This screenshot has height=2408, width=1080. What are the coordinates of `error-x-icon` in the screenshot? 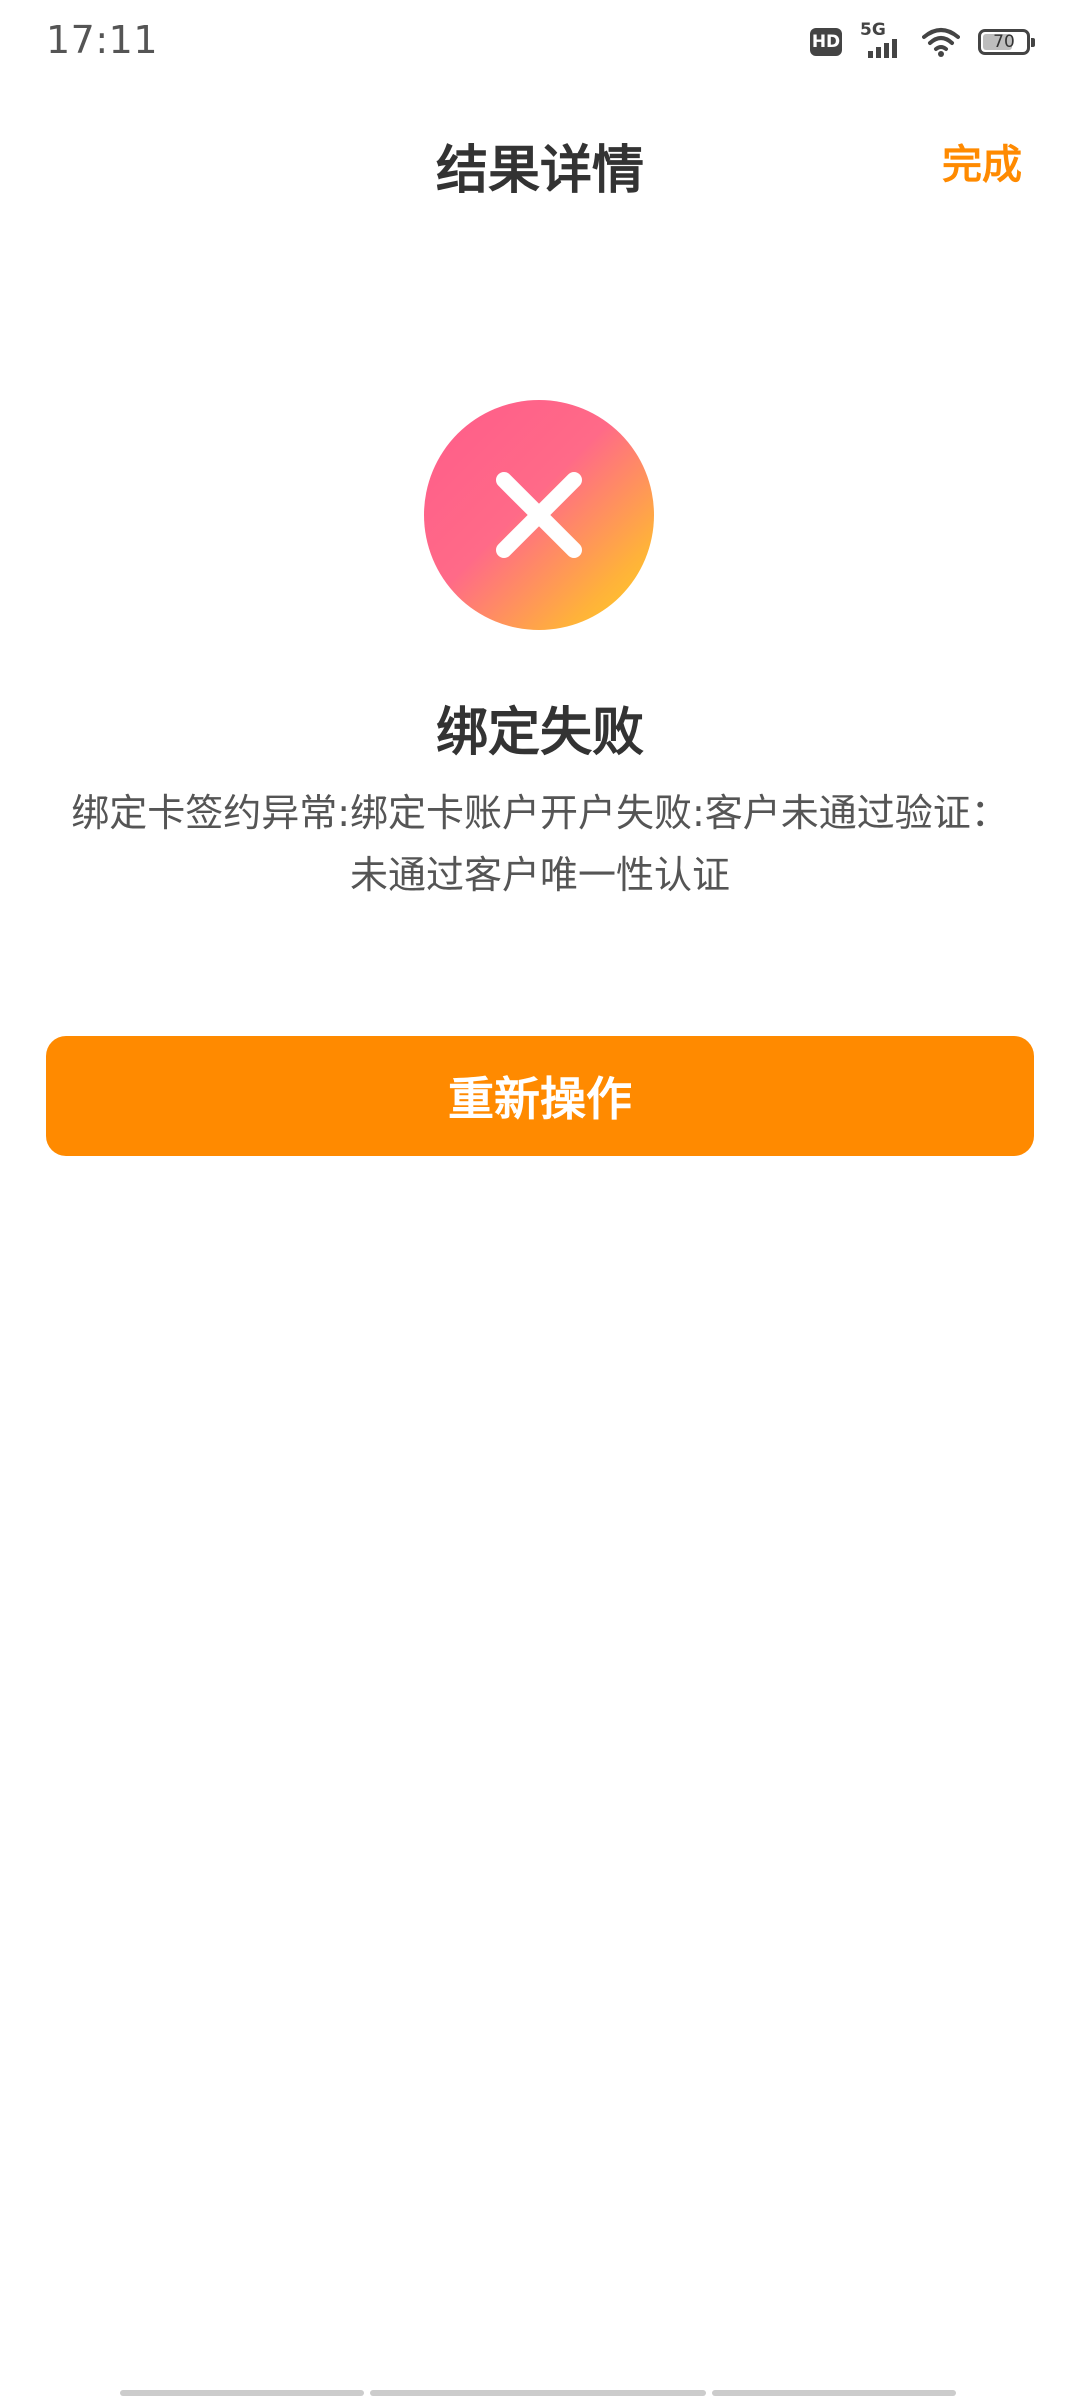 It's located at (539, 515).